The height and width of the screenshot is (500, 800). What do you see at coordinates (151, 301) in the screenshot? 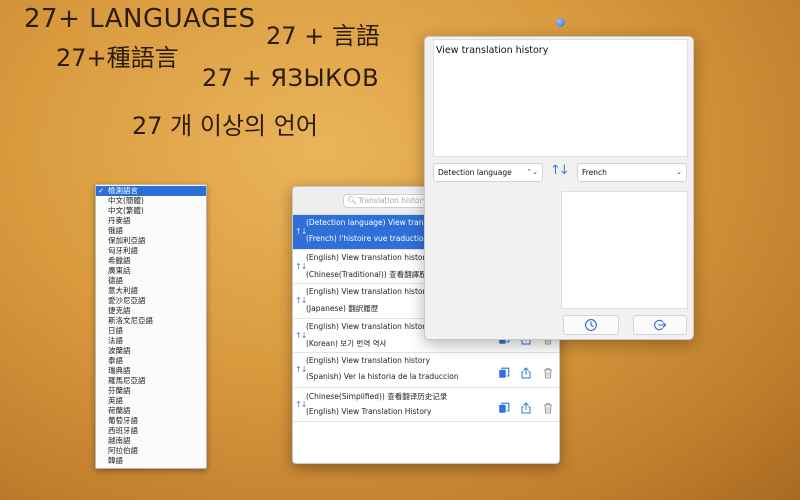
I see `language-option: 愛沙尼亞語` at bounding box center [151, 301].